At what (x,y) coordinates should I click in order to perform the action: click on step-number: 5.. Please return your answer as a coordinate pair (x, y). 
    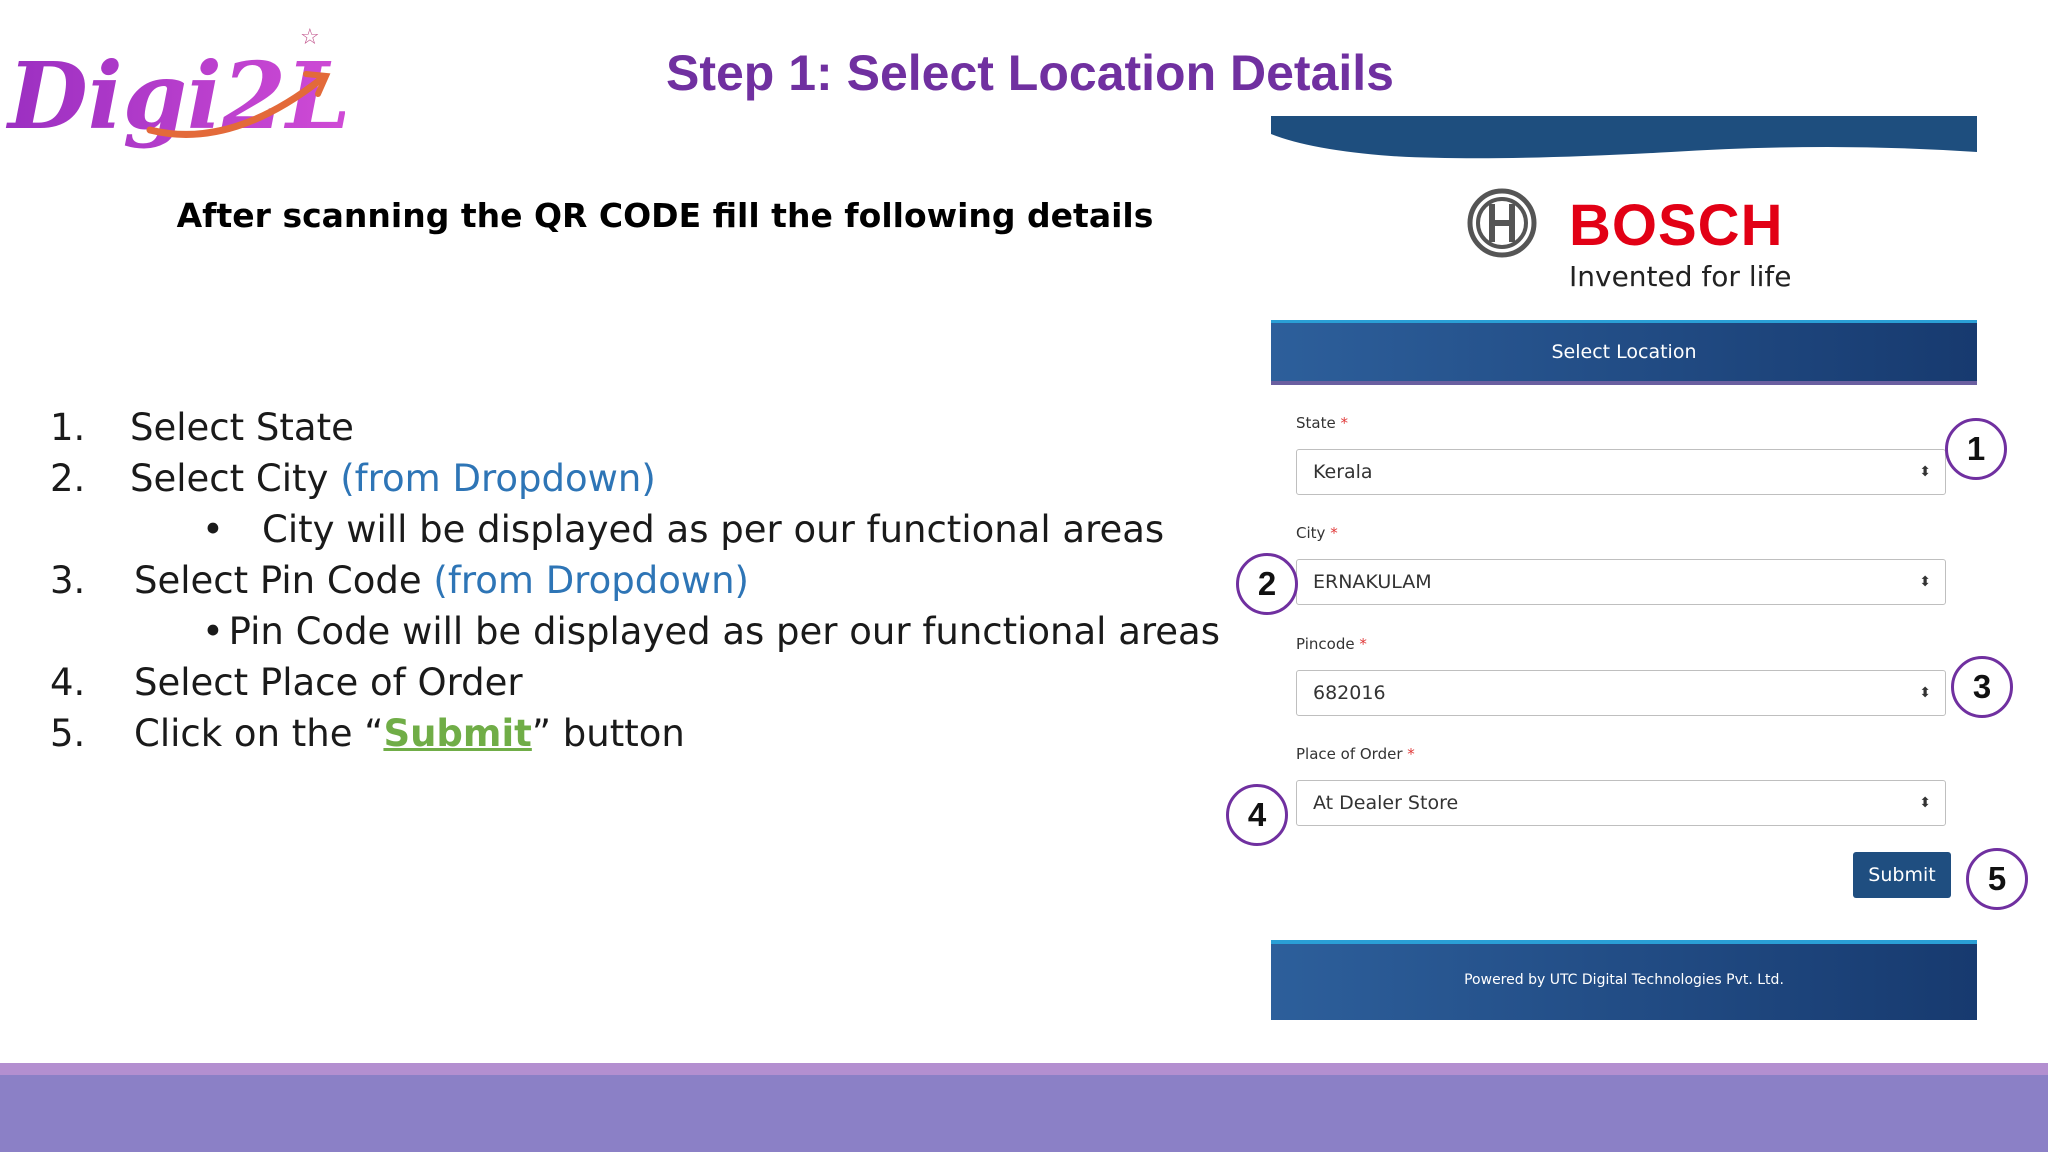
    Looking at the image, I should click on (68, 733).